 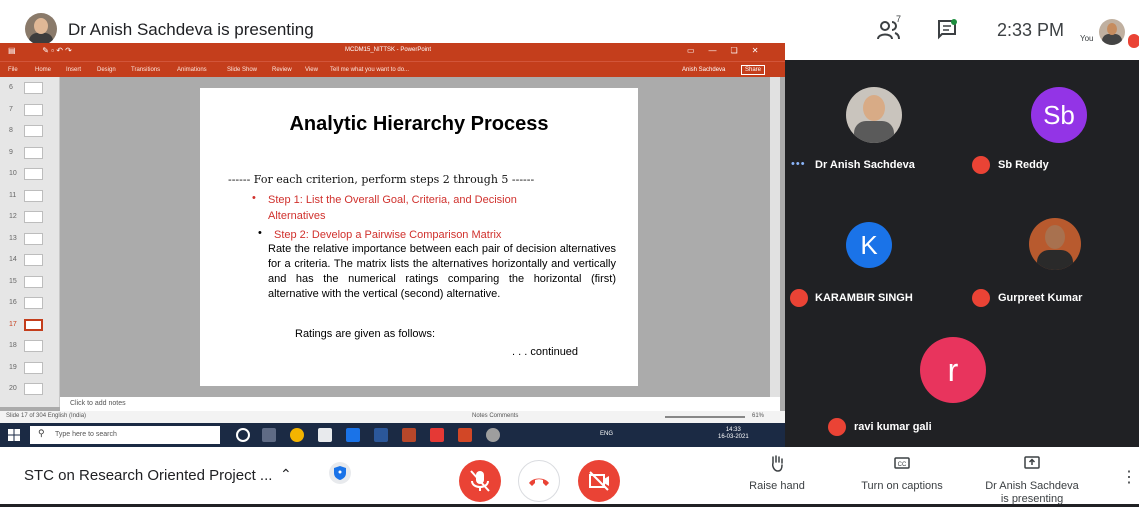 I want to click on zoom-slider, so click(x=705, y=417).